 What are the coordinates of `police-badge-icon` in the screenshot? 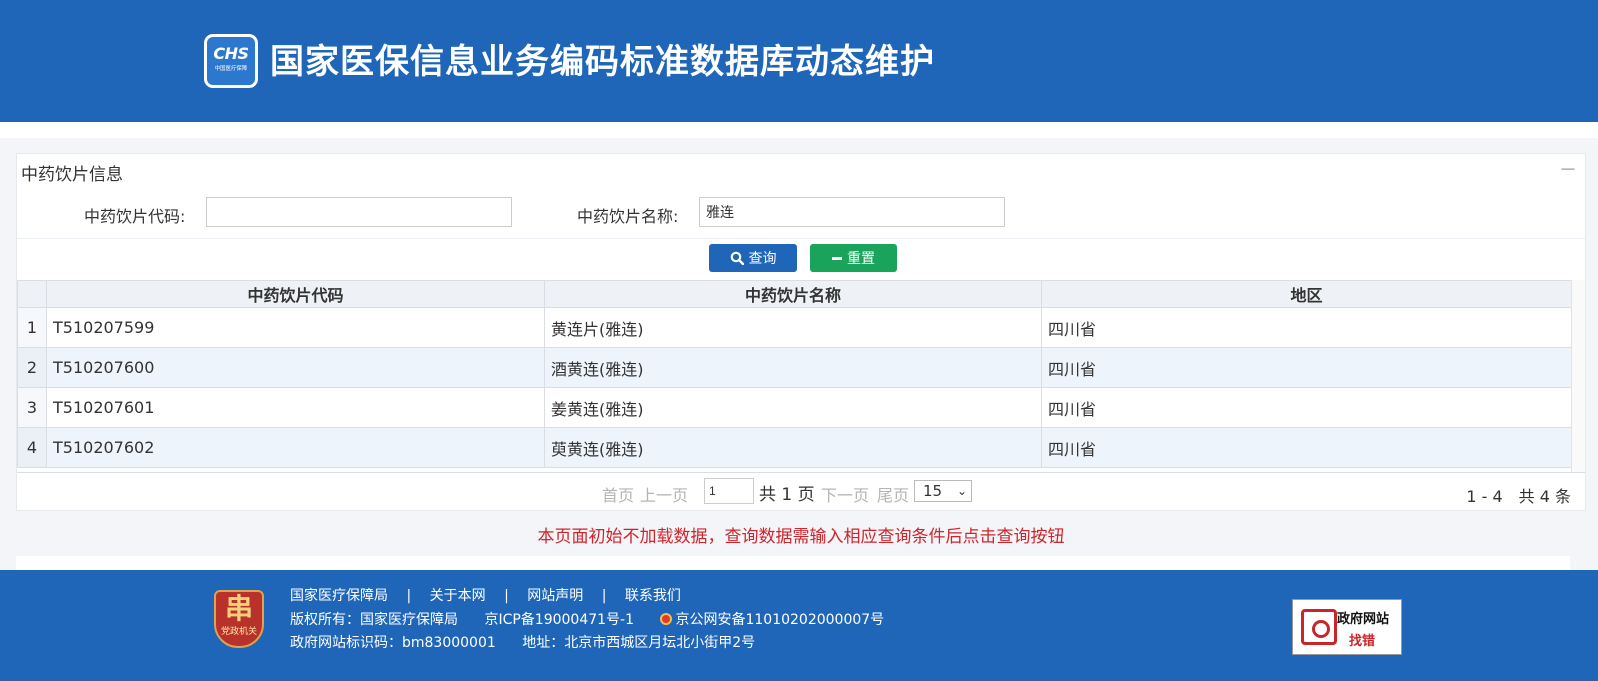 It's located at (666, 619).